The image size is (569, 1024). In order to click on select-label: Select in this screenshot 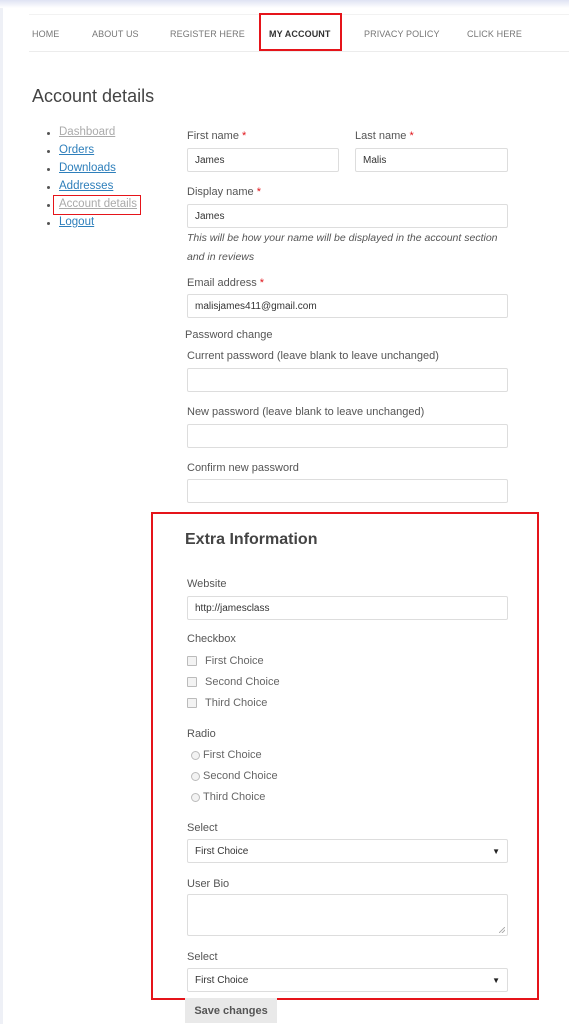, I will do `click(202, 828)`.